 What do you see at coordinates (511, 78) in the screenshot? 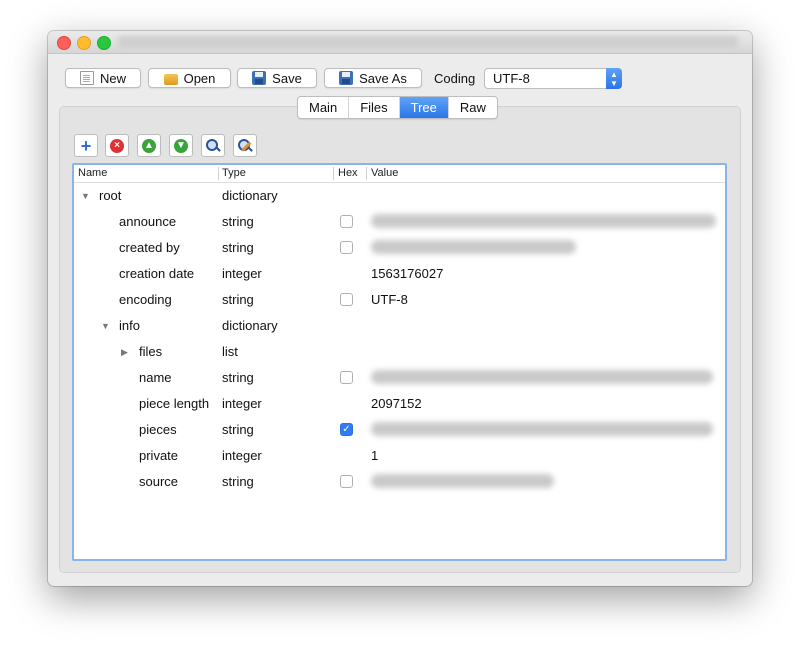
I see `coding-select-value: UTF-8` at bounding box center [511, 78].